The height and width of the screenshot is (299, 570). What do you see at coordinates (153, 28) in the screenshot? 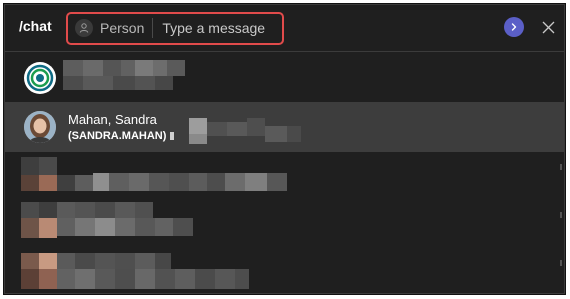
I see `input-divider` at bounding box center [153, 28].